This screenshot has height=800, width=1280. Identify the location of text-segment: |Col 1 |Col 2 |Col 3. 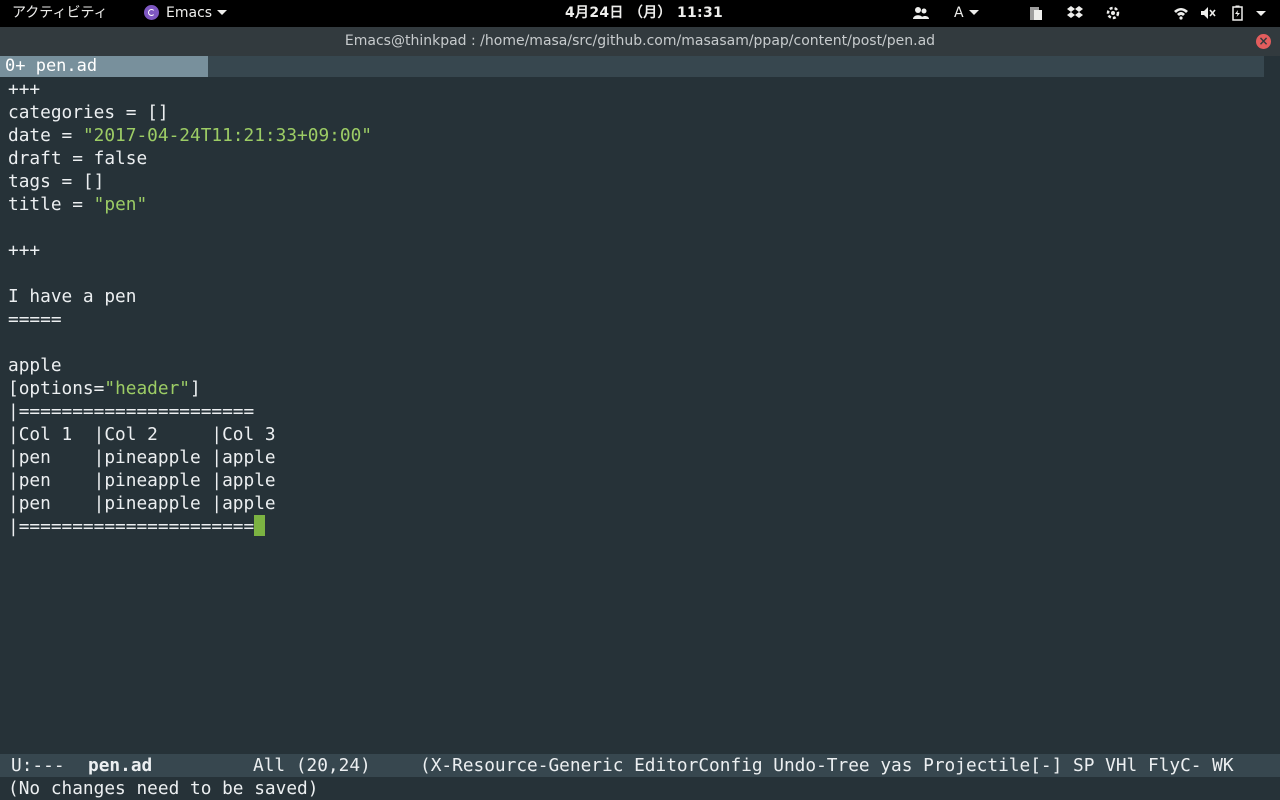
(142, 434).